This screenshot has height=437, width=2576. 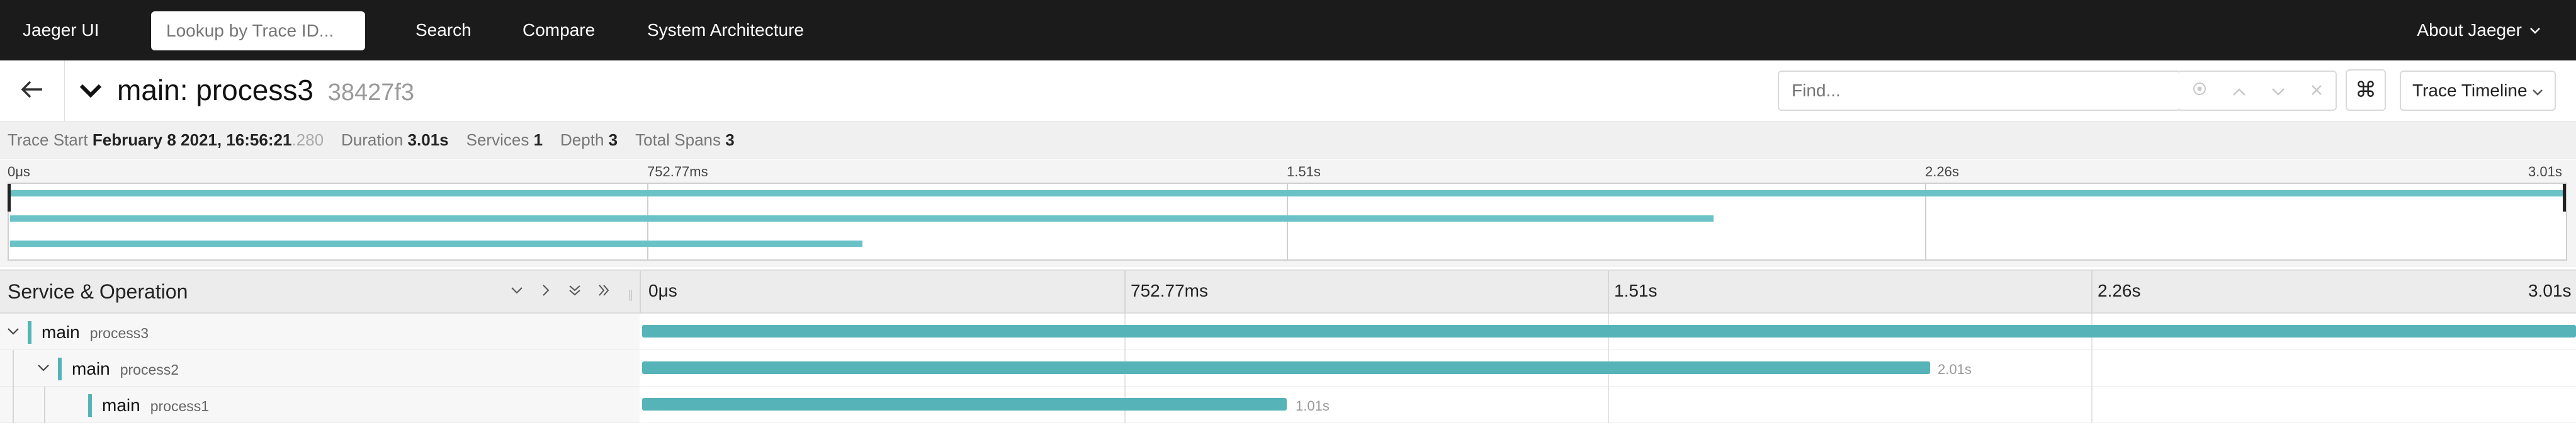 I want to click on keyboard-shortcuts-button: ⌘, so click(x=2366, y=90).